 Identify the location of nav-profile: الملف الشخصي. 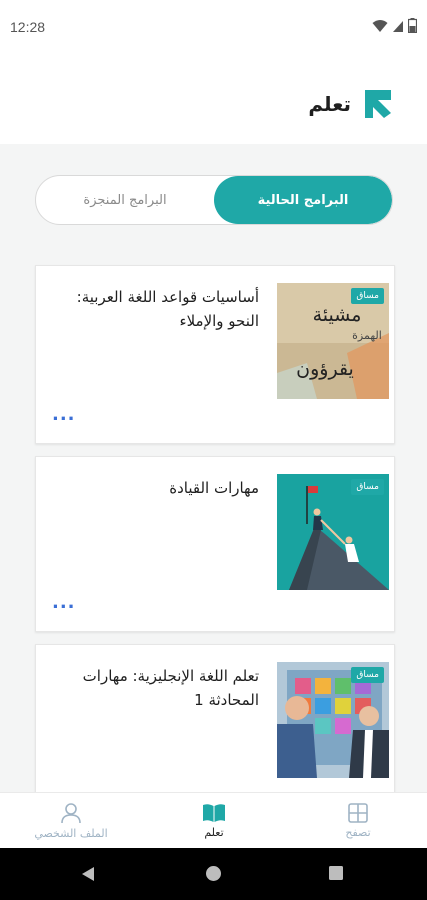
(71, 821).